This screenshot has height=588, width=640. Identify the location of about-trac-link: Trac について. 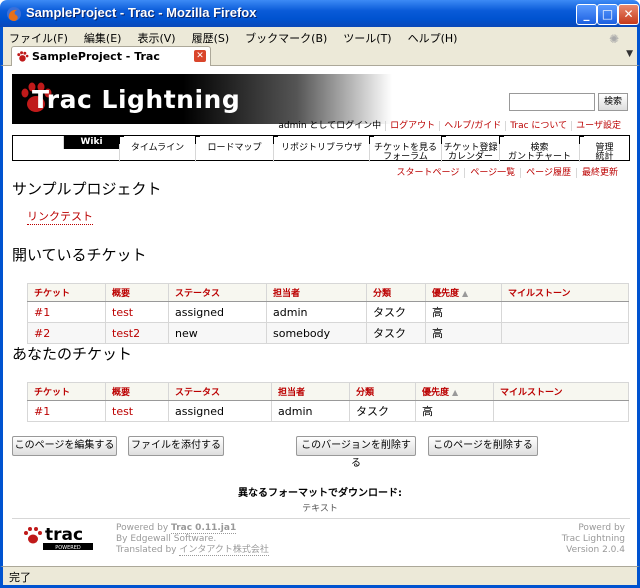
(538, 126).